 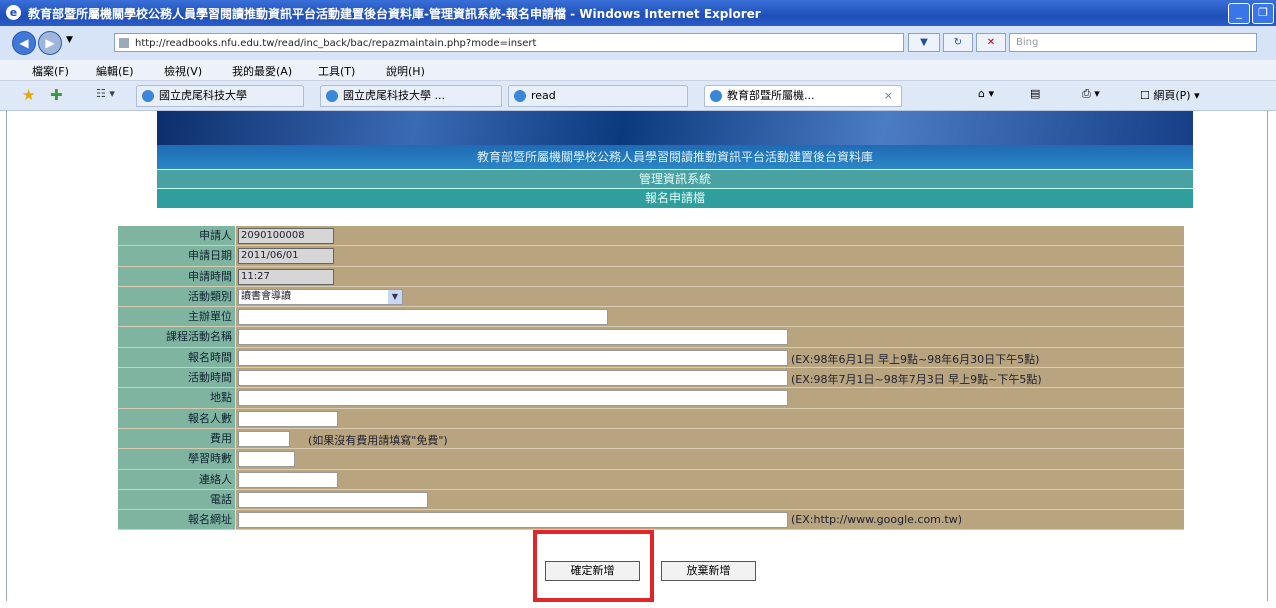 What do you see at coordinates (177, 438) in the screenshot?
I see `fee-label: 費用` at bounding box center [177, 438].